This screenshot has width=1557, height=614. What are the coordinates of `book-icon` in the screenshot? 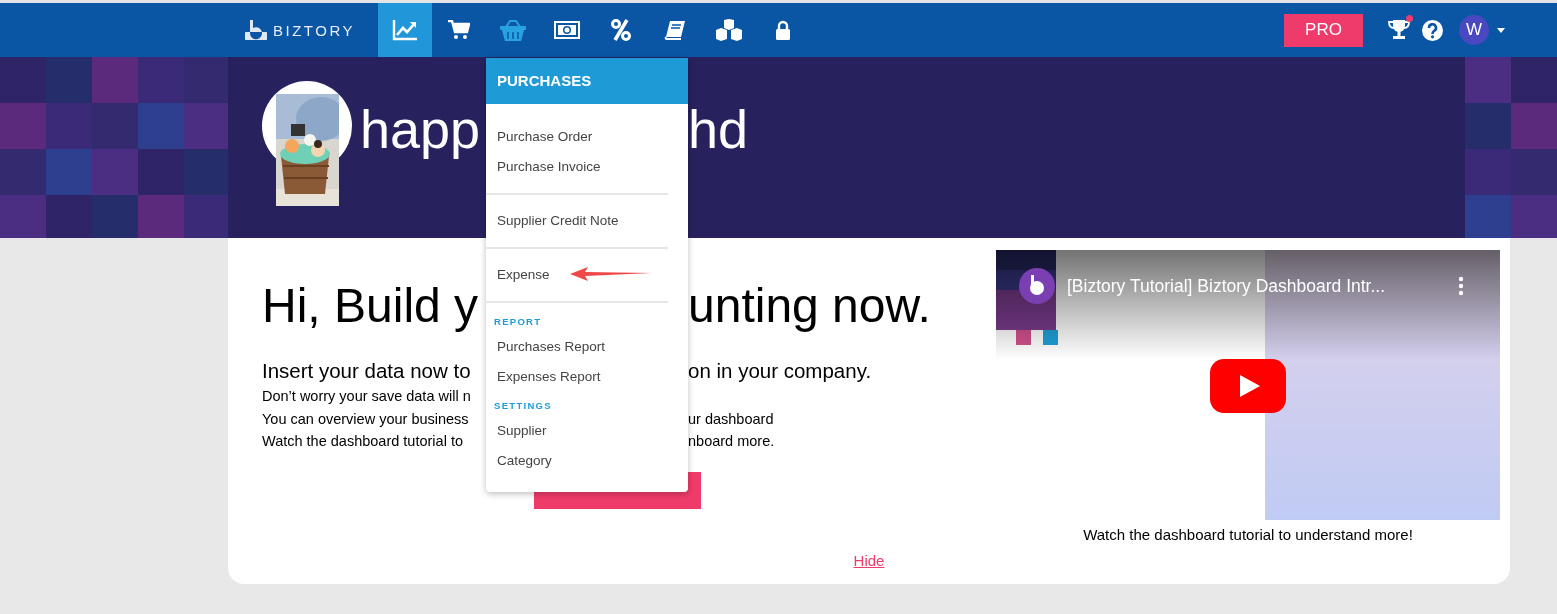 It's located at (675, 30).